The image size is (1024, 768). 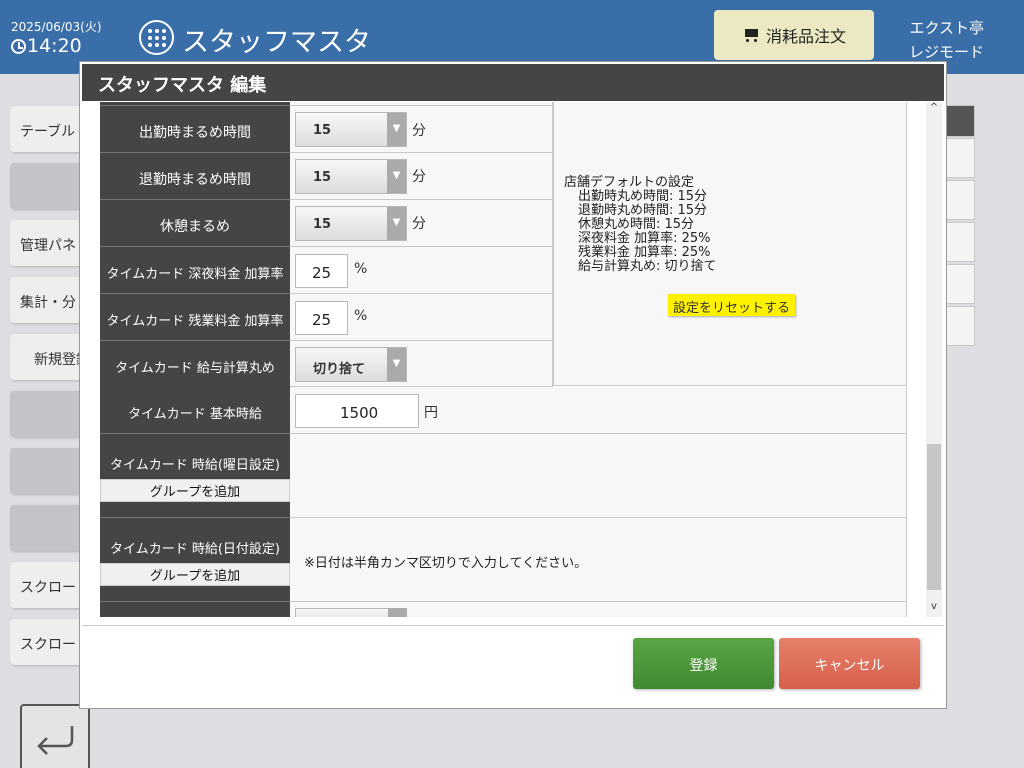 What do you see at coordinates (934, 110) in the screenshot?
I see `scroll-up-icon: ^` at bounding box center [934, 110].